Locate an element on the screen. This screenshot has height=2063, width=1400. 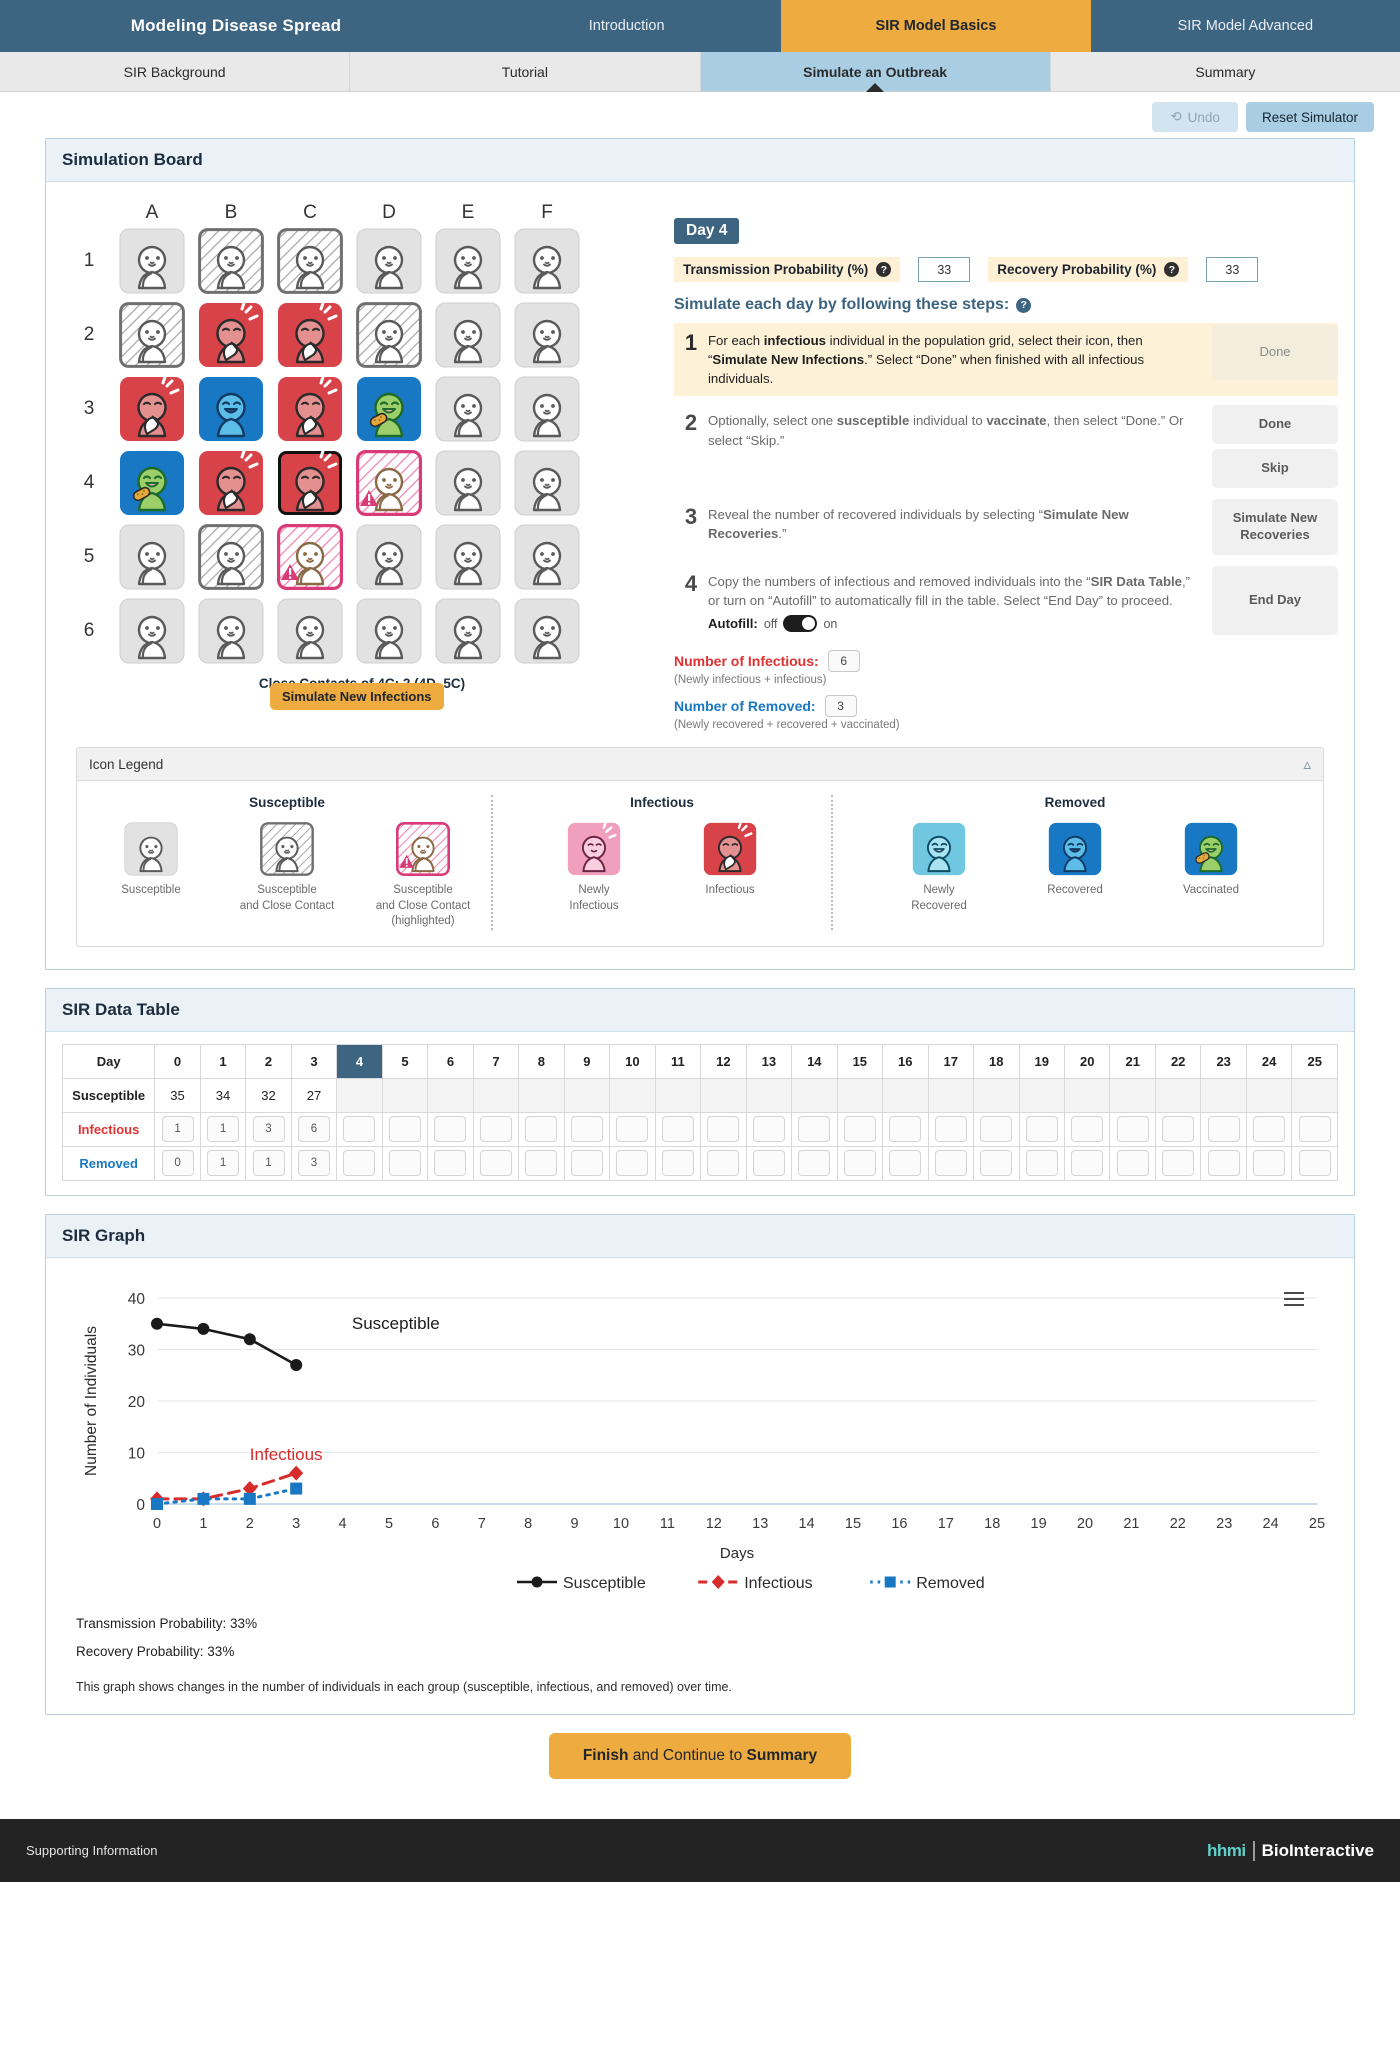
table-day-header-14: 14 is located at coordinates (814, 1061).